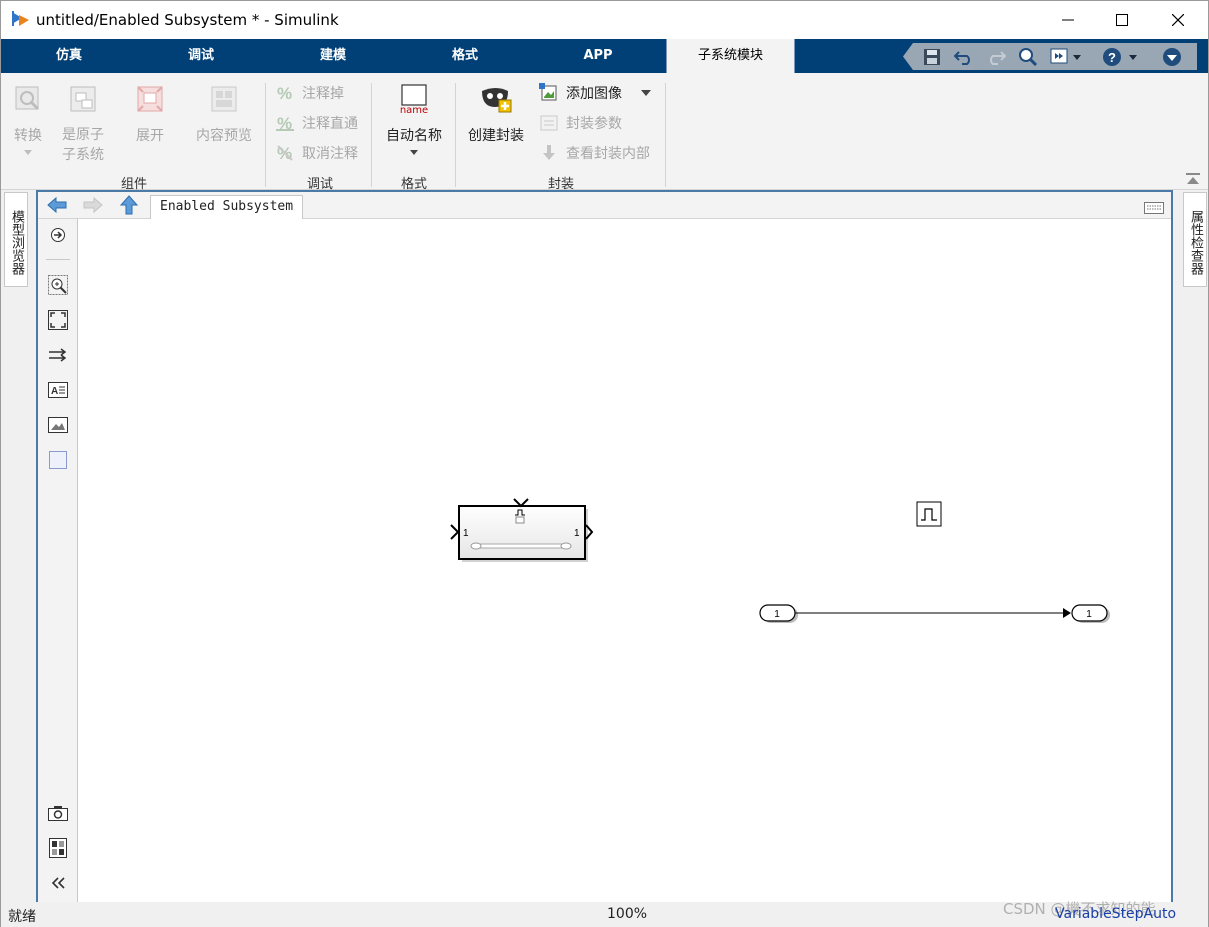 Image resolution: width=1209 pixels, height=927 pixels. I want to click on window-title: untitled/Enabled Subsystem * - Simulink, so click(187, 20).